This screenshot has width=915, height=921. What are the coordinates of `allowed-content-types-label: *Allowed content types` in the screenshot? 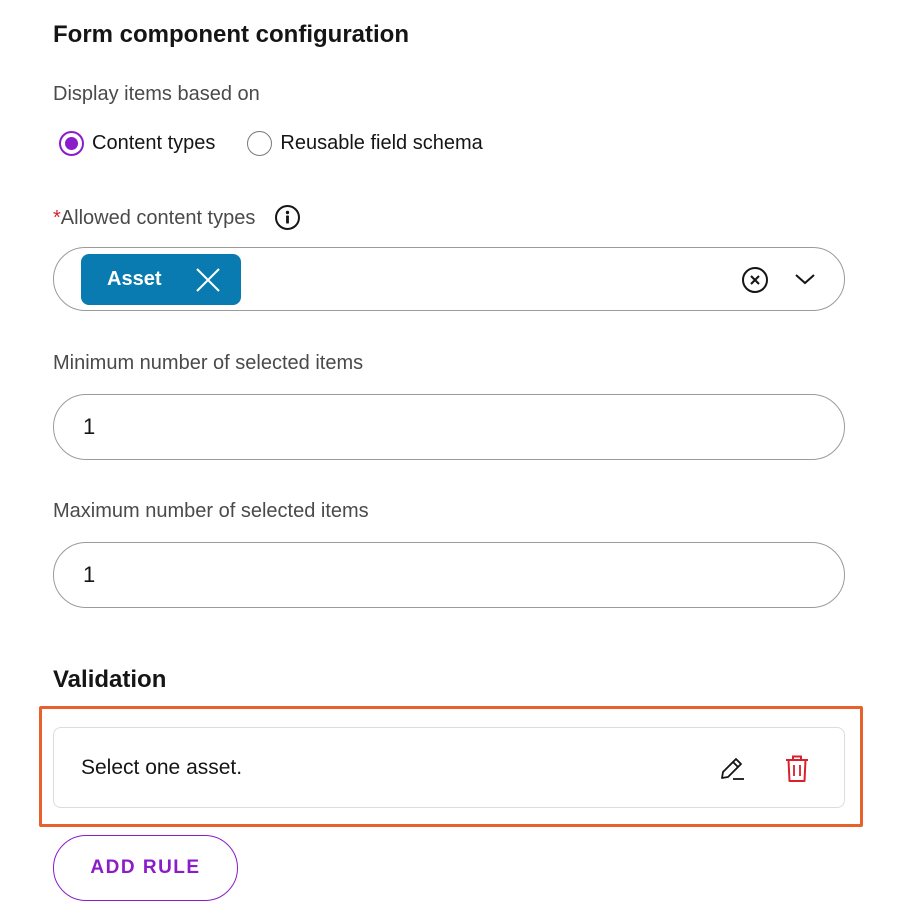 It's located at (176, 217).